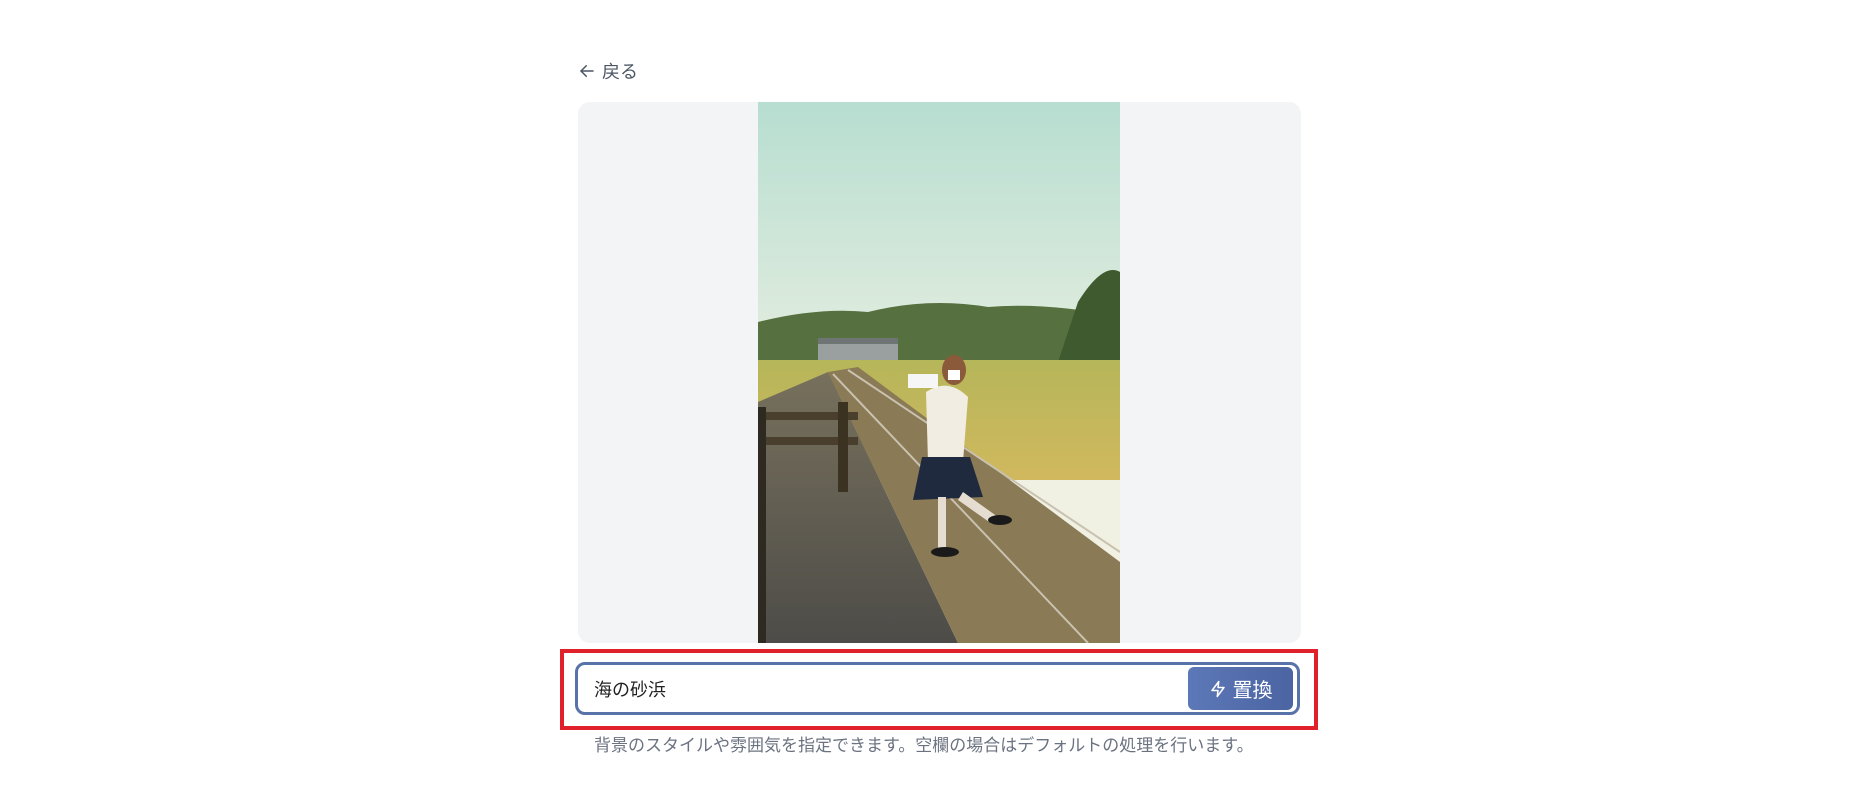 This screenshot has height=785, width=1870. What do you see at coordinates (883, 688) in the screenshot?
I see `background-prompt-input` at bounding box center [883, 688].